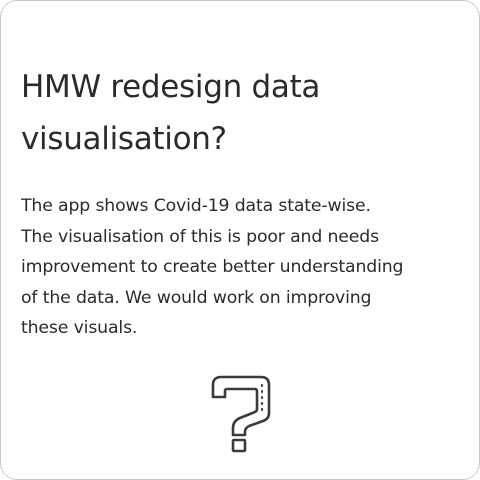 The height and width of the screenshot is (480, 480). Describe the element at coordinates (196, 206) in the screenshot. I see `description-line: The app shows Covid-19 data state-wise.` at that location.